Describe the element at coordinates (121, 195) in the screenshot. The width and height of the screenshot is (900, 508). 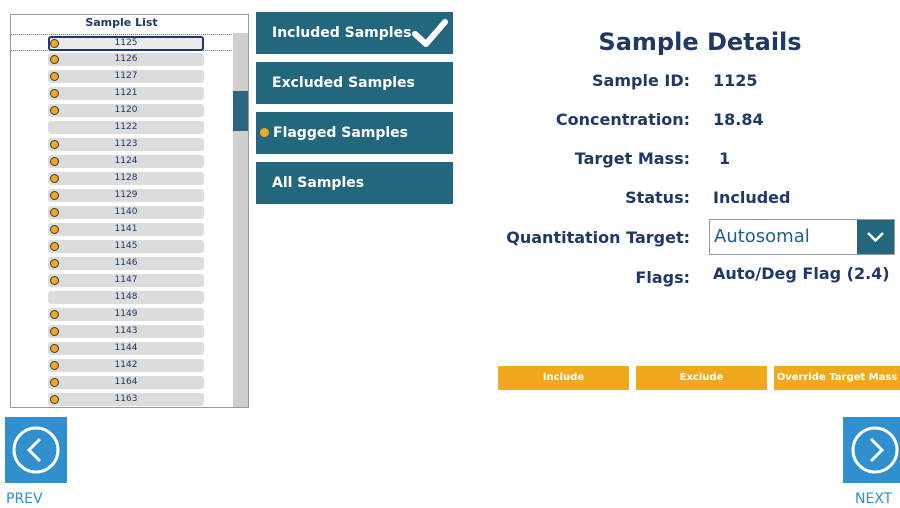
I see `sample-list-item: 1129` at that location.